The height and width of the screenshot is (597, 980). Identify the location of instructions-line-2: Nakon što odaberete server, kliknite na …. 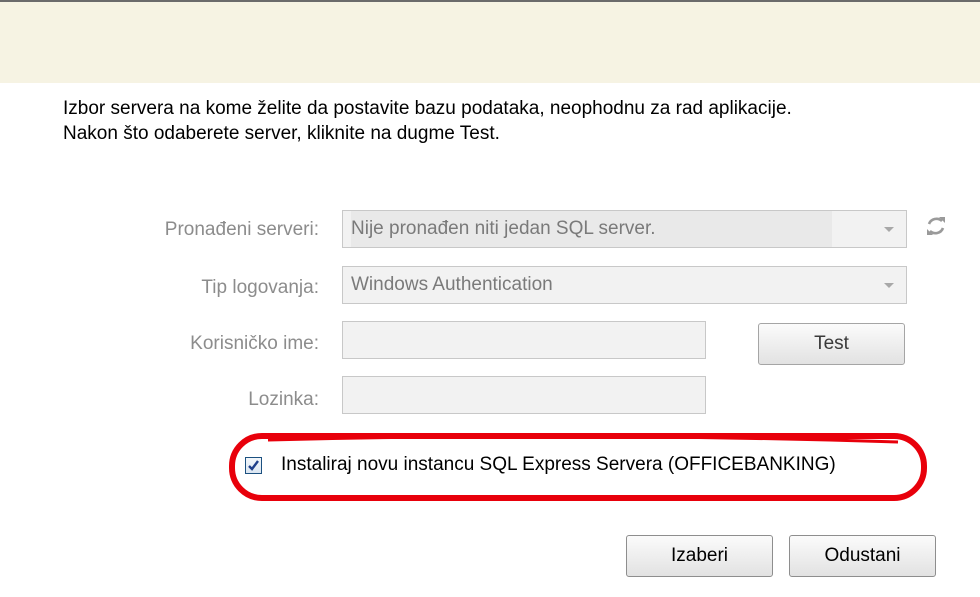
(281, 133).